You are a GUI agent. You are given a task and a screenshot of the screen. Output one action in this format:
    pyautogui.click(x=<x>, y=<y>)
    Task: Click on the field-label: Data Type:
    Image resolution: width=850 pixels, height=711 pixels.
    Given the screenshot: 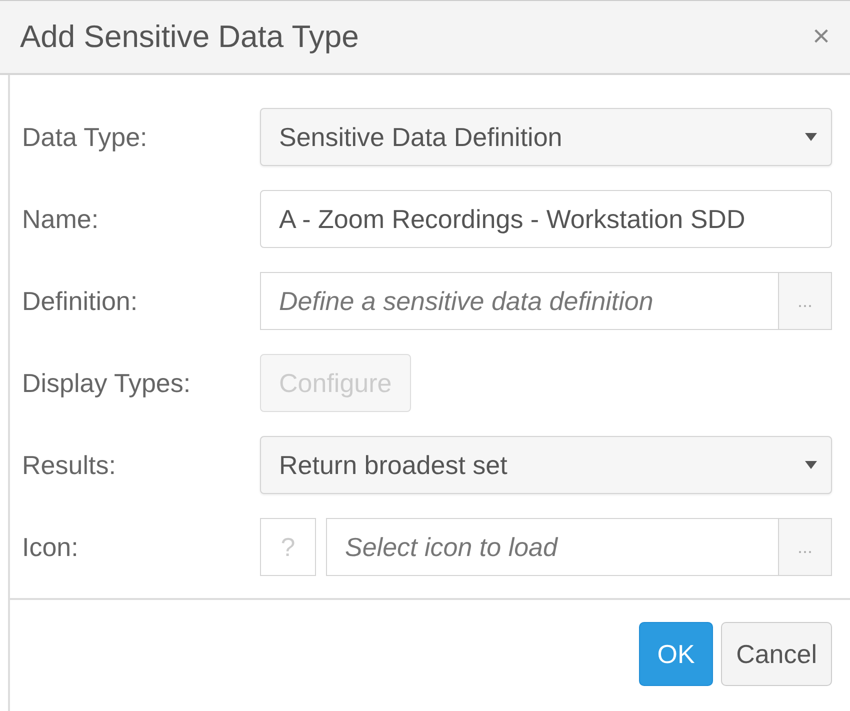 What is the action you would take?
    pyautogui.click(x=85, y=137)
    